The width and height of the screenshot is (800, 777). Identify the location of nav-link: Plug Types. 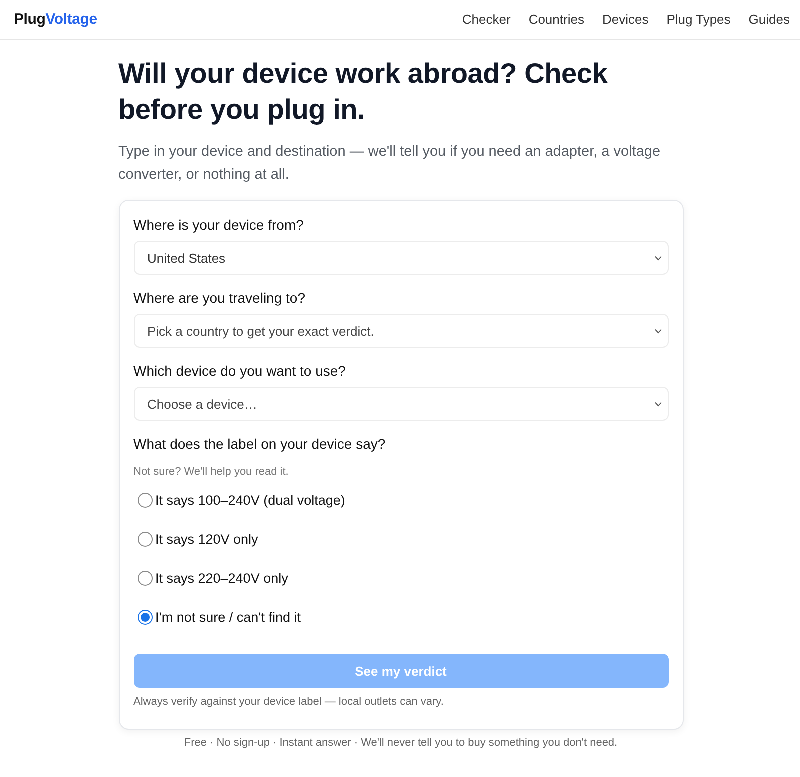
(698, 19).